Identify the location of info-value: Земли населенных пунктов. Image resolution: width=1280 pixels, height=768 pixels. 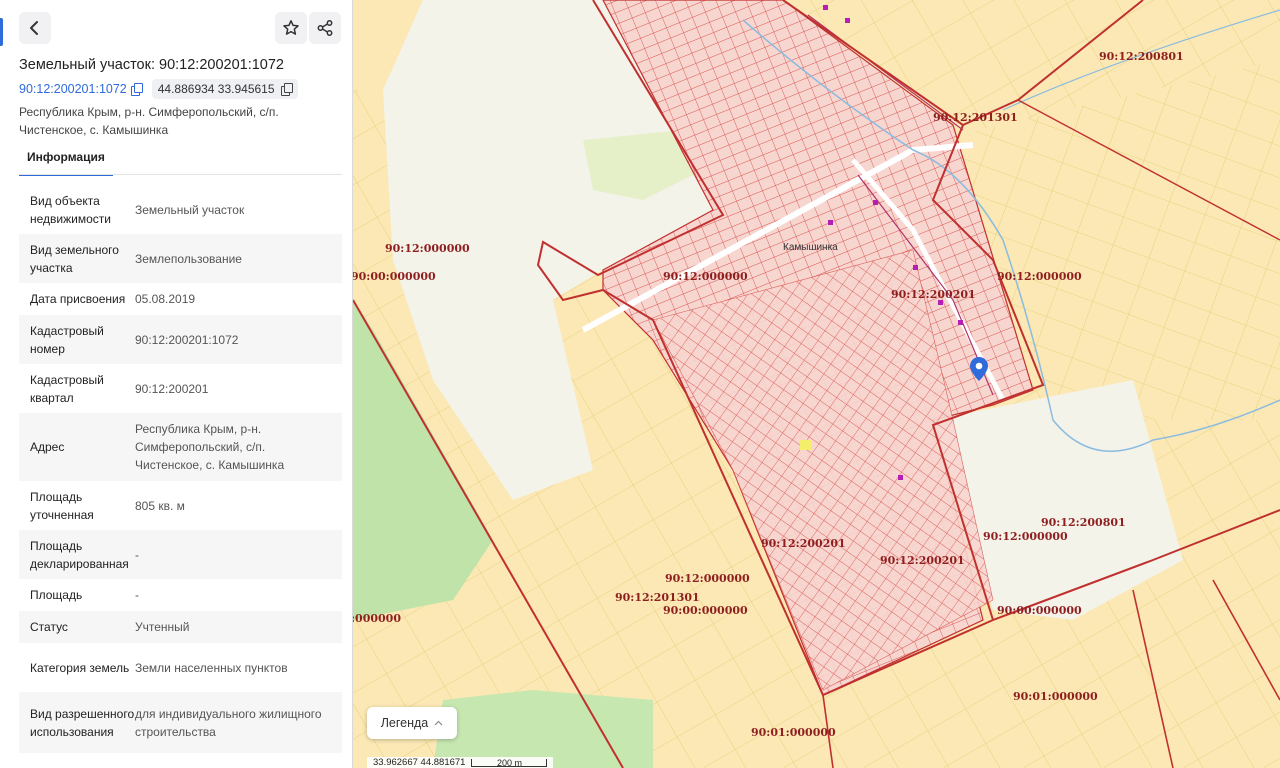
(211, 667).